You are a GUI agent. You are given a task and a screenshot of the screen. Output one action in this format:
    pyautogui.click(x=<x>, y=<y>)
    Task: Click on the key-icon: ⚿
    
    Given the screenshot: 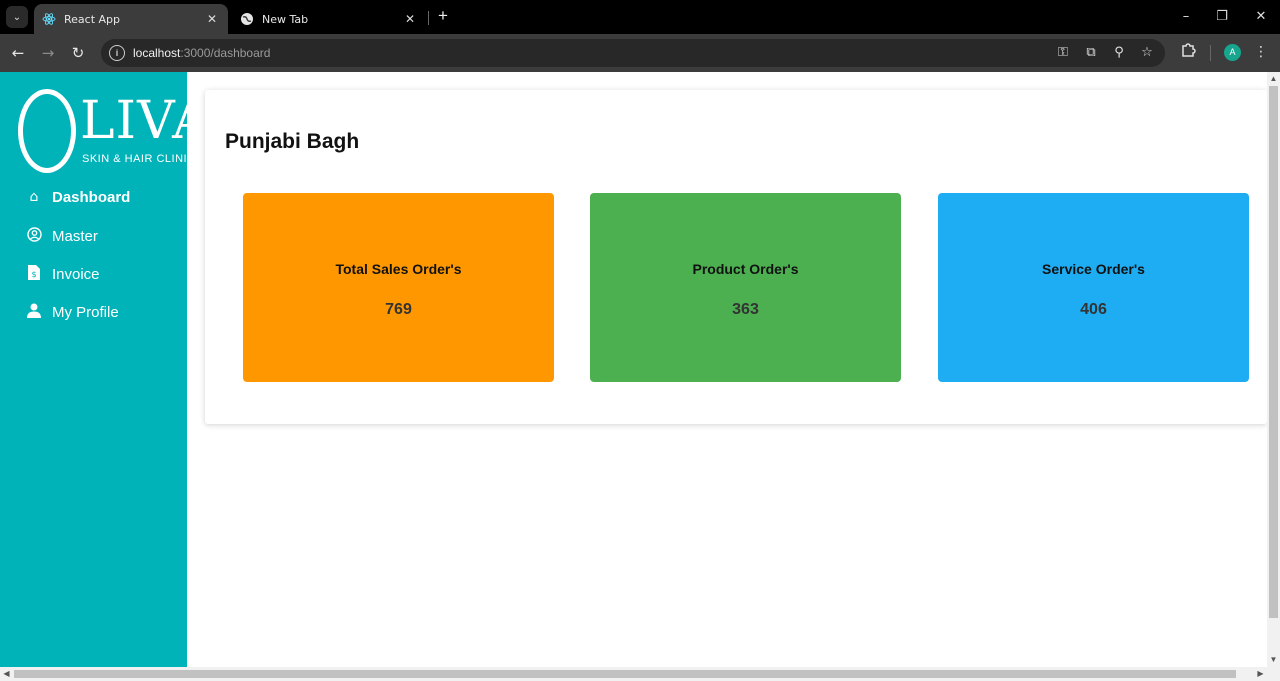 What is the action you would take?
    pyautogui.click(x=1063, y=53)
    